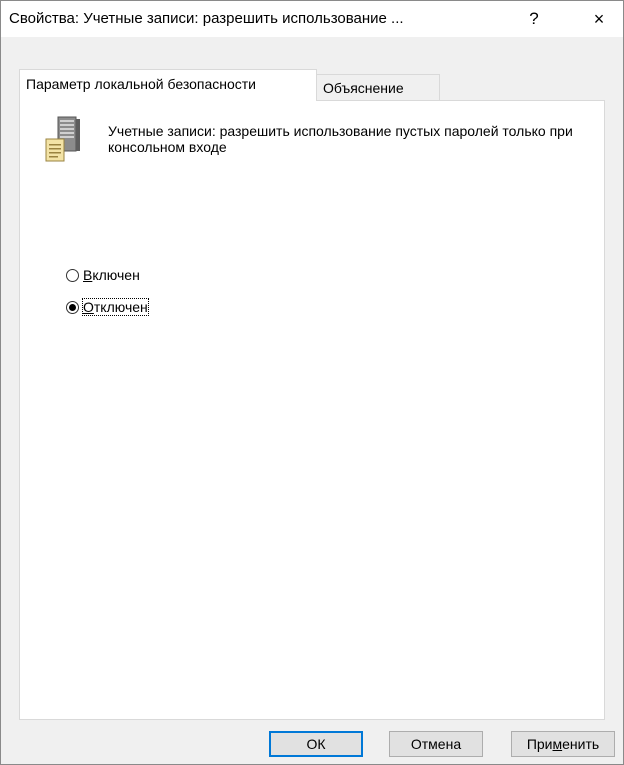 Image resolution: width=624 pixels, height=765 pixels. I want to click on close-icon: ×, so click(599, 18).